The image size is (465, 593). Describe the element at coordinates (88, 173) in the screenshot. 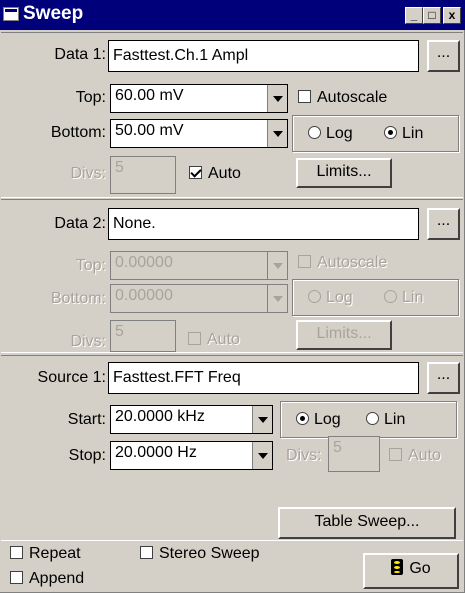

I see `data1-divs-label: Divs:` at that location.